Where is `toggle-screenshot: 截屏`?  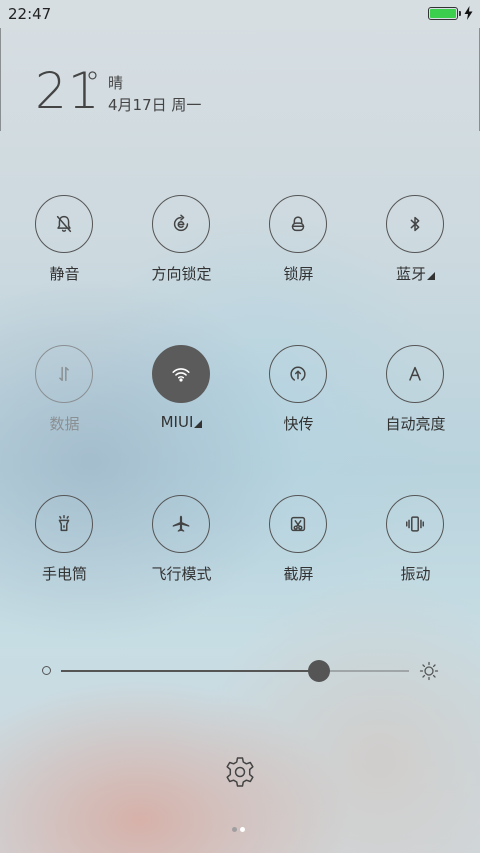 toggle-screenshot: 截屏 is located at coordinates (298, 550).